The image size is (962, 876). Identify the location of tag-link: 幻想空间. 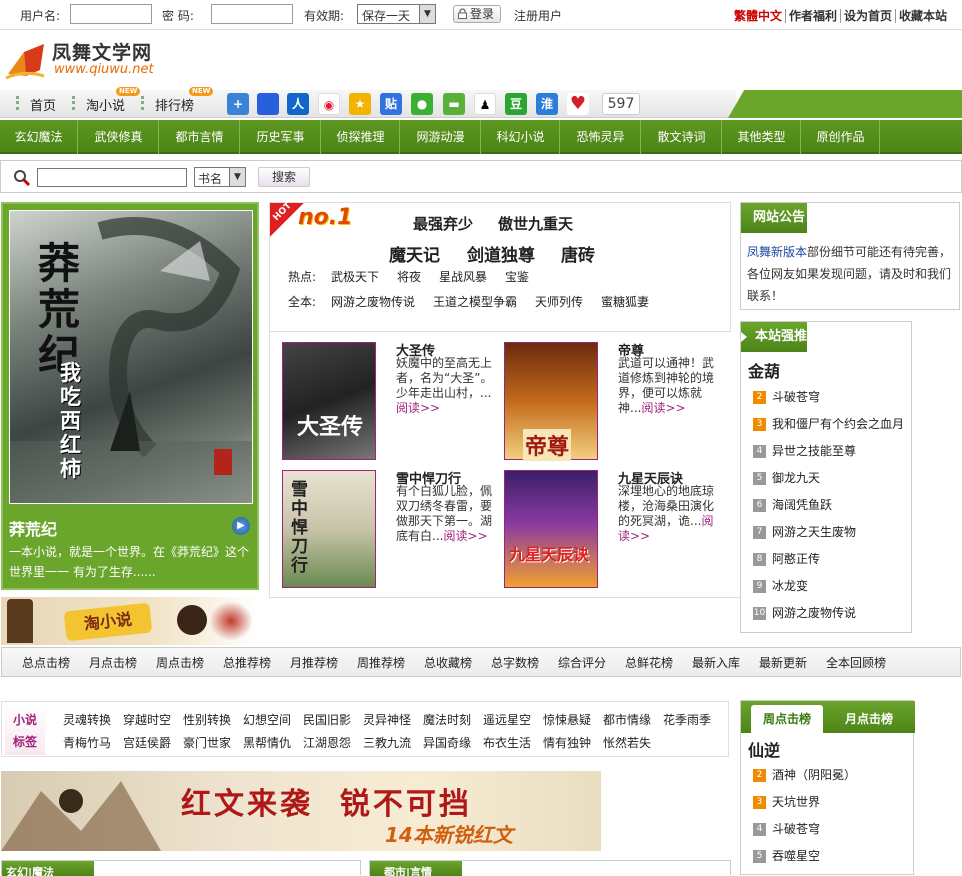
(267, 719).